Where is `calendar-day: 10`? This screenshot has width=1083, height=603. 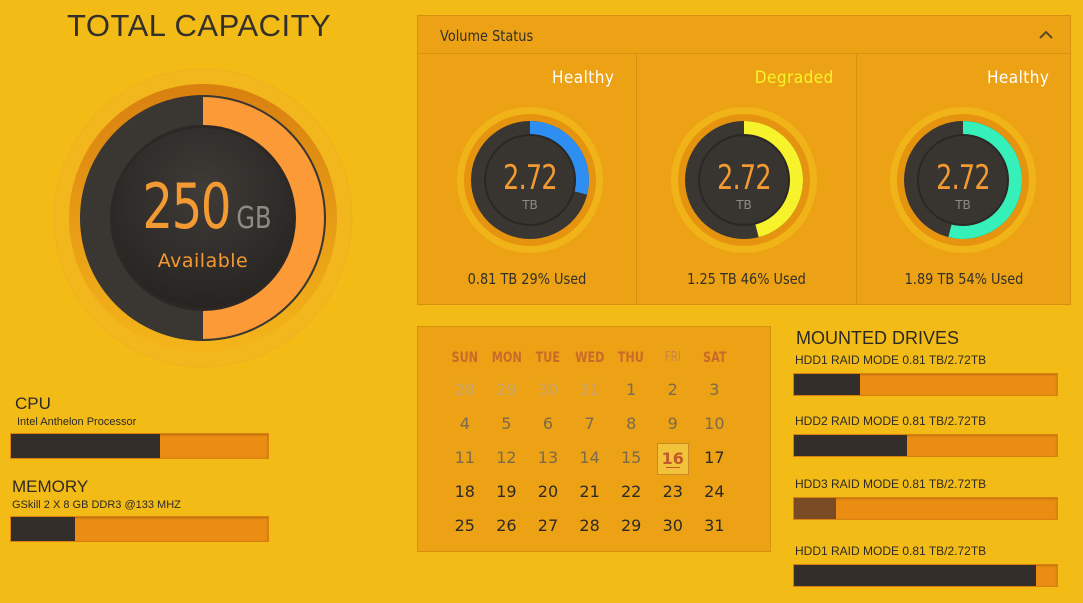 calendar-day: 10 is located at coordinates (715, 424).